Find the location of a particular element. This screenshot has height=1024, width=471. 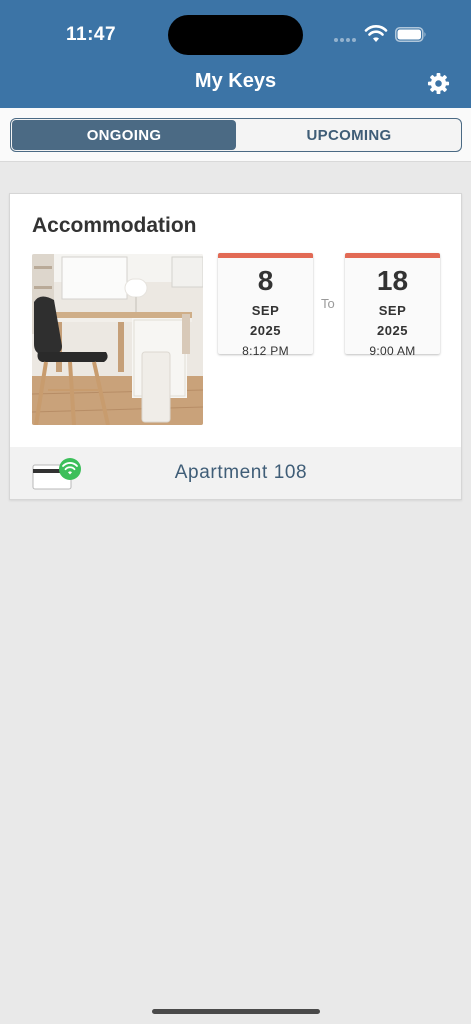

gear-icon is located at coordinates (438, 83).